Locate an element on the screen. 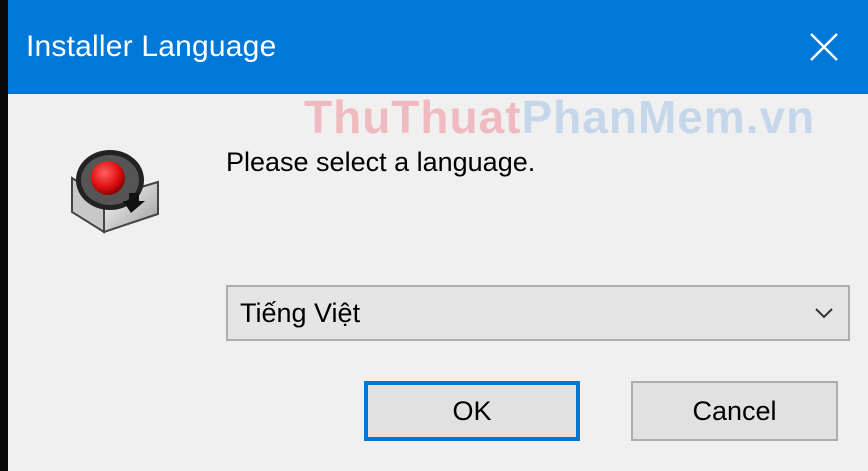 The height and width of the screenshot is (471, 868). close-button is located at coordinates (824, 47).